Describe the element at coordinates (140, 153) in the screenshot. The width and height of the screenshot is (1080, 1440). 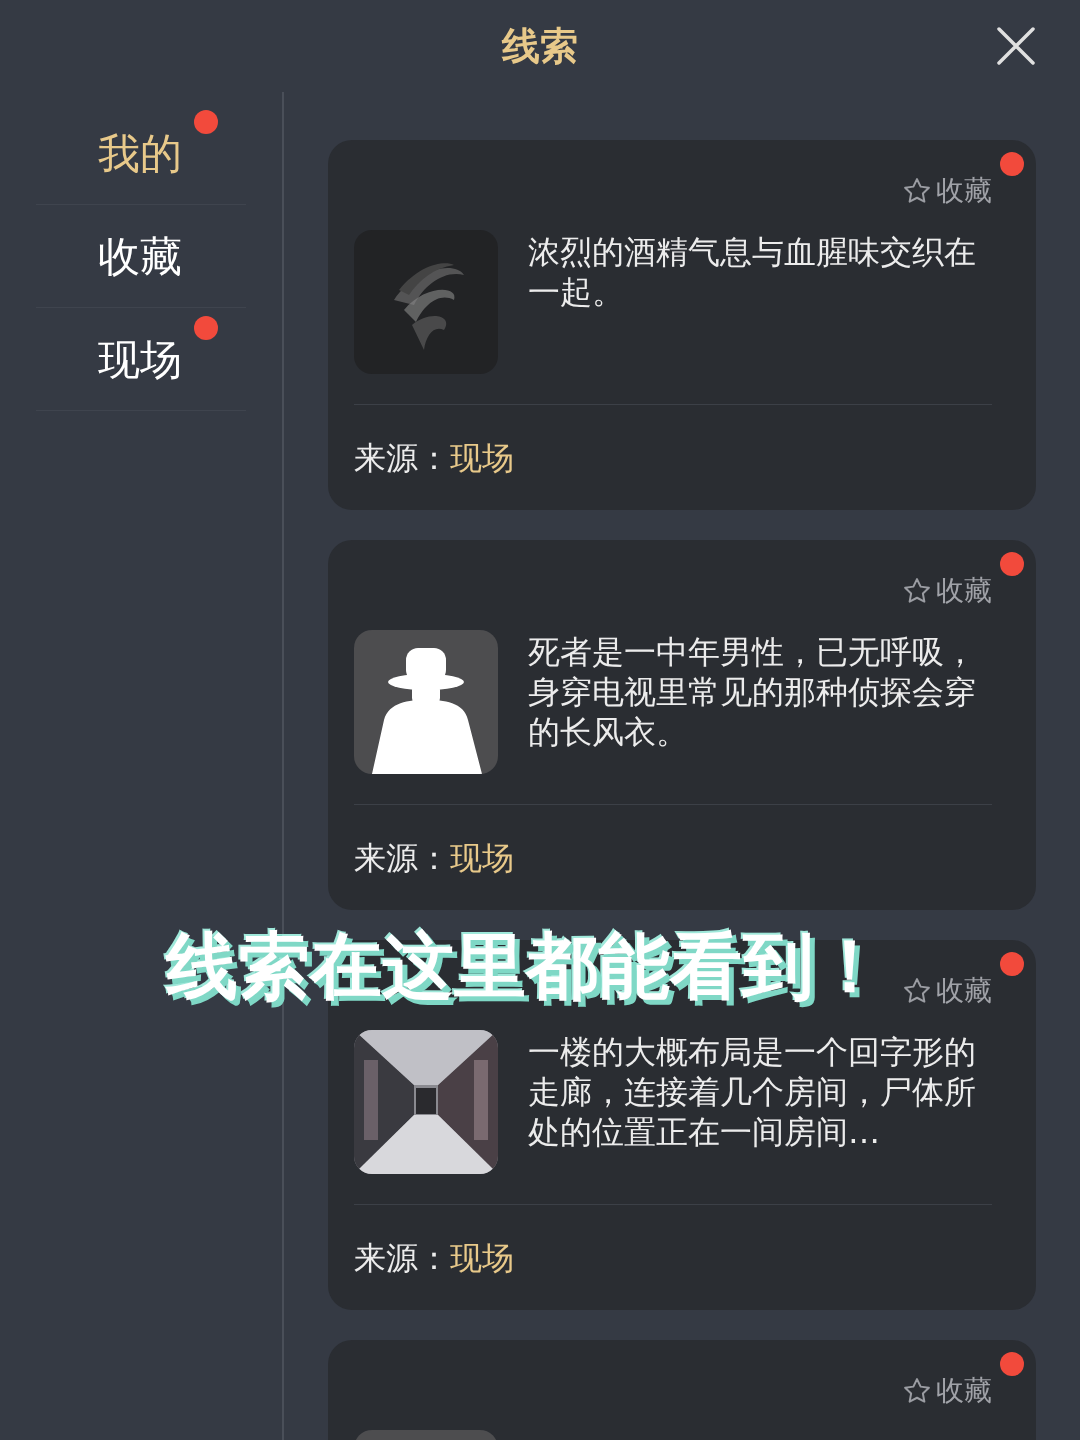
I see `sidebar-tab: 我的` at that location.